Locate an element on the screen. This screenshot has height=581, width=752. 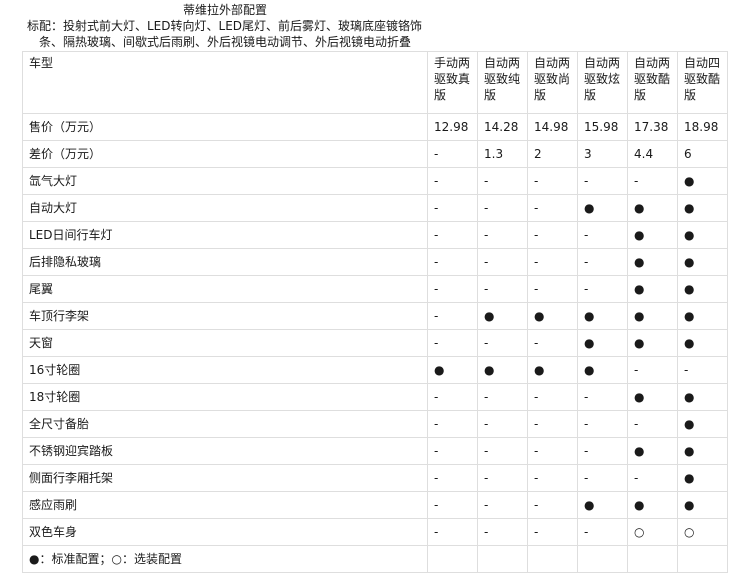
trim-header-line: 驱致真 is located at coordinates (452, 79).